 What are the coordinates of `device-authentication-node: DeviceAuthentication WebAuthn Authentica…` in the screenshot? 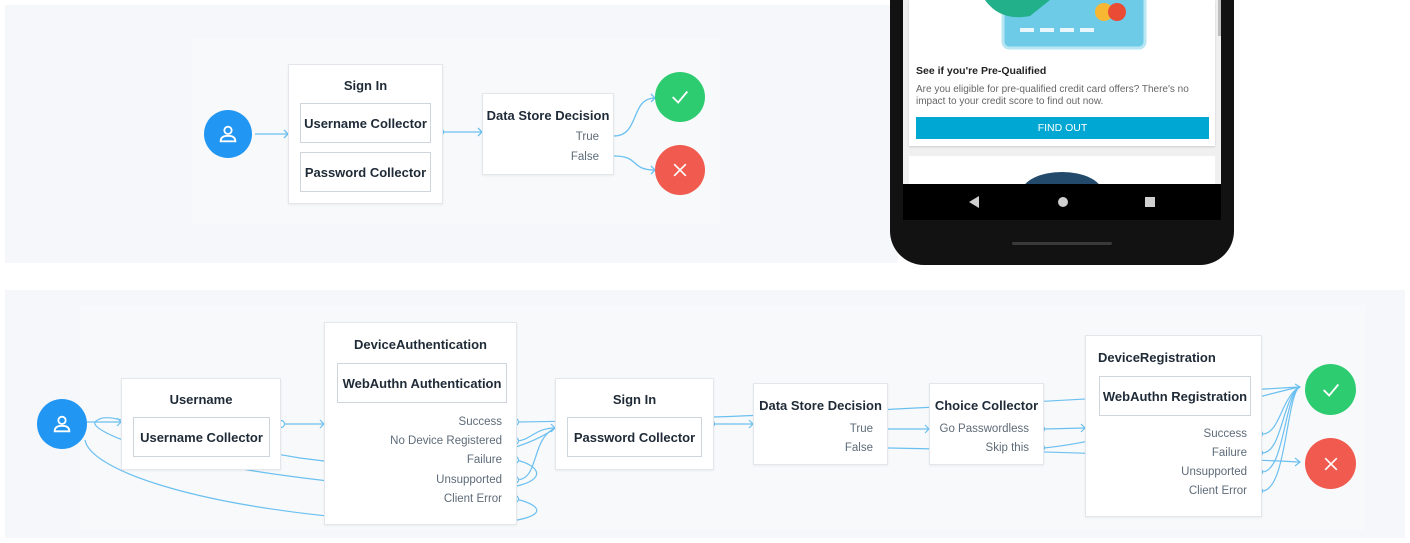 It's located at (420, 423).